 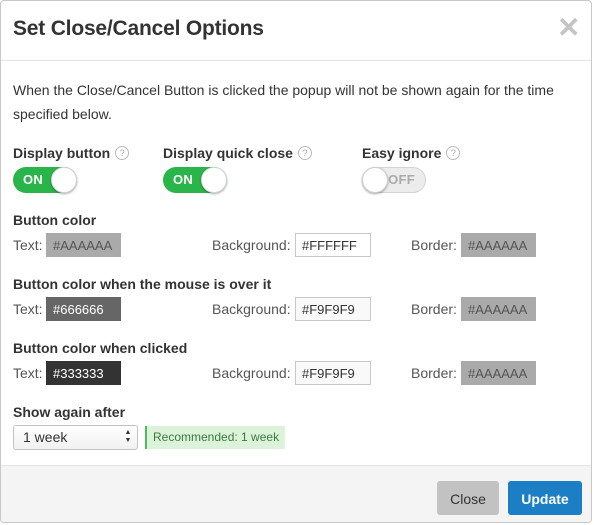 What do you see at coordinates (69, 412) in the screenshot?
I see `show-again-heading: Show again after` at bounding box center [69, 412].